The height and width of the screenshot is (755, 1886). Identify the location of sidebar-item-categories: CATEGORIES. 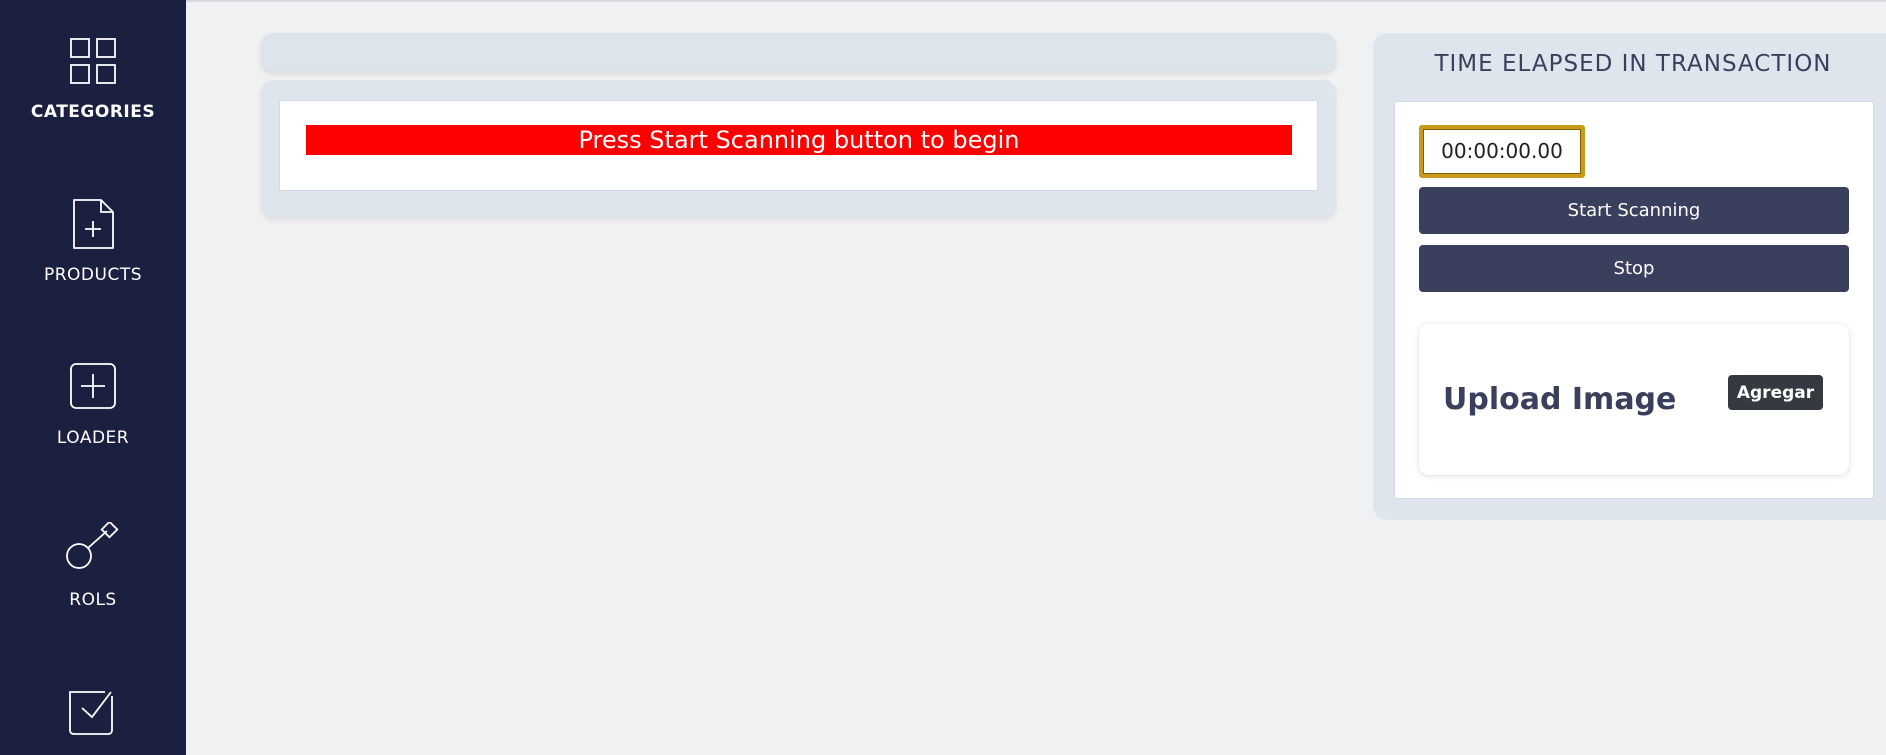
(93, 78).